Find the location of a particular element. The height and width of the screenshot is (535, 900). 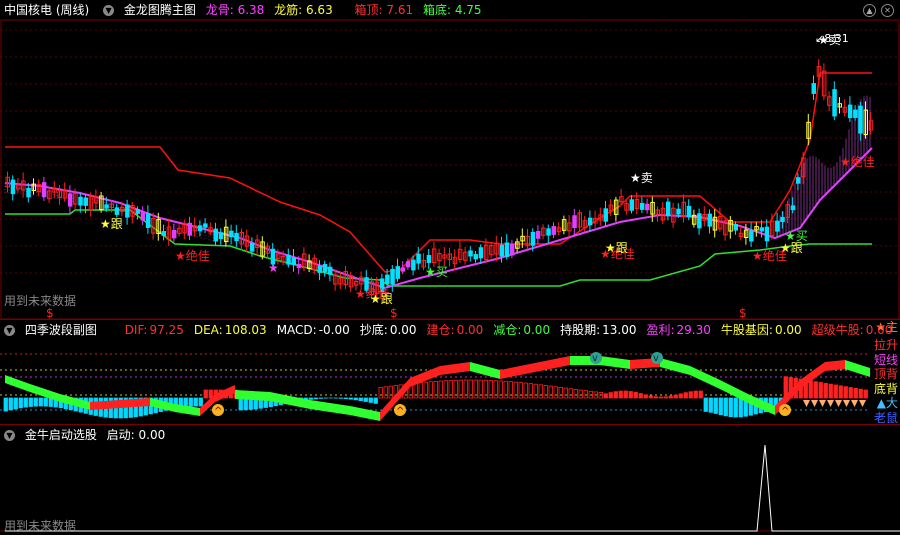

metric-label: DEA: is located at coordinates (208, 330).